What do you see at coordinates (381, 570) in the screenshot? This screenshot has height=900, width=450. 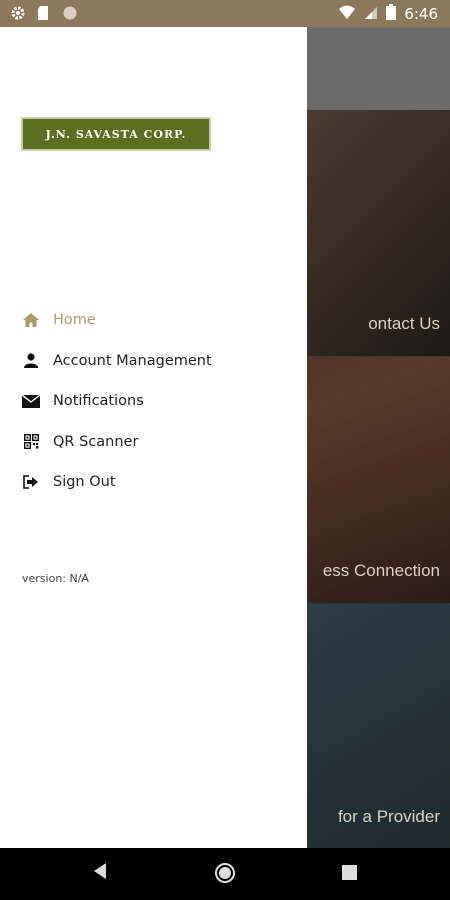 I see `tile-label: ess Connection` at bounding box center [381, 570].